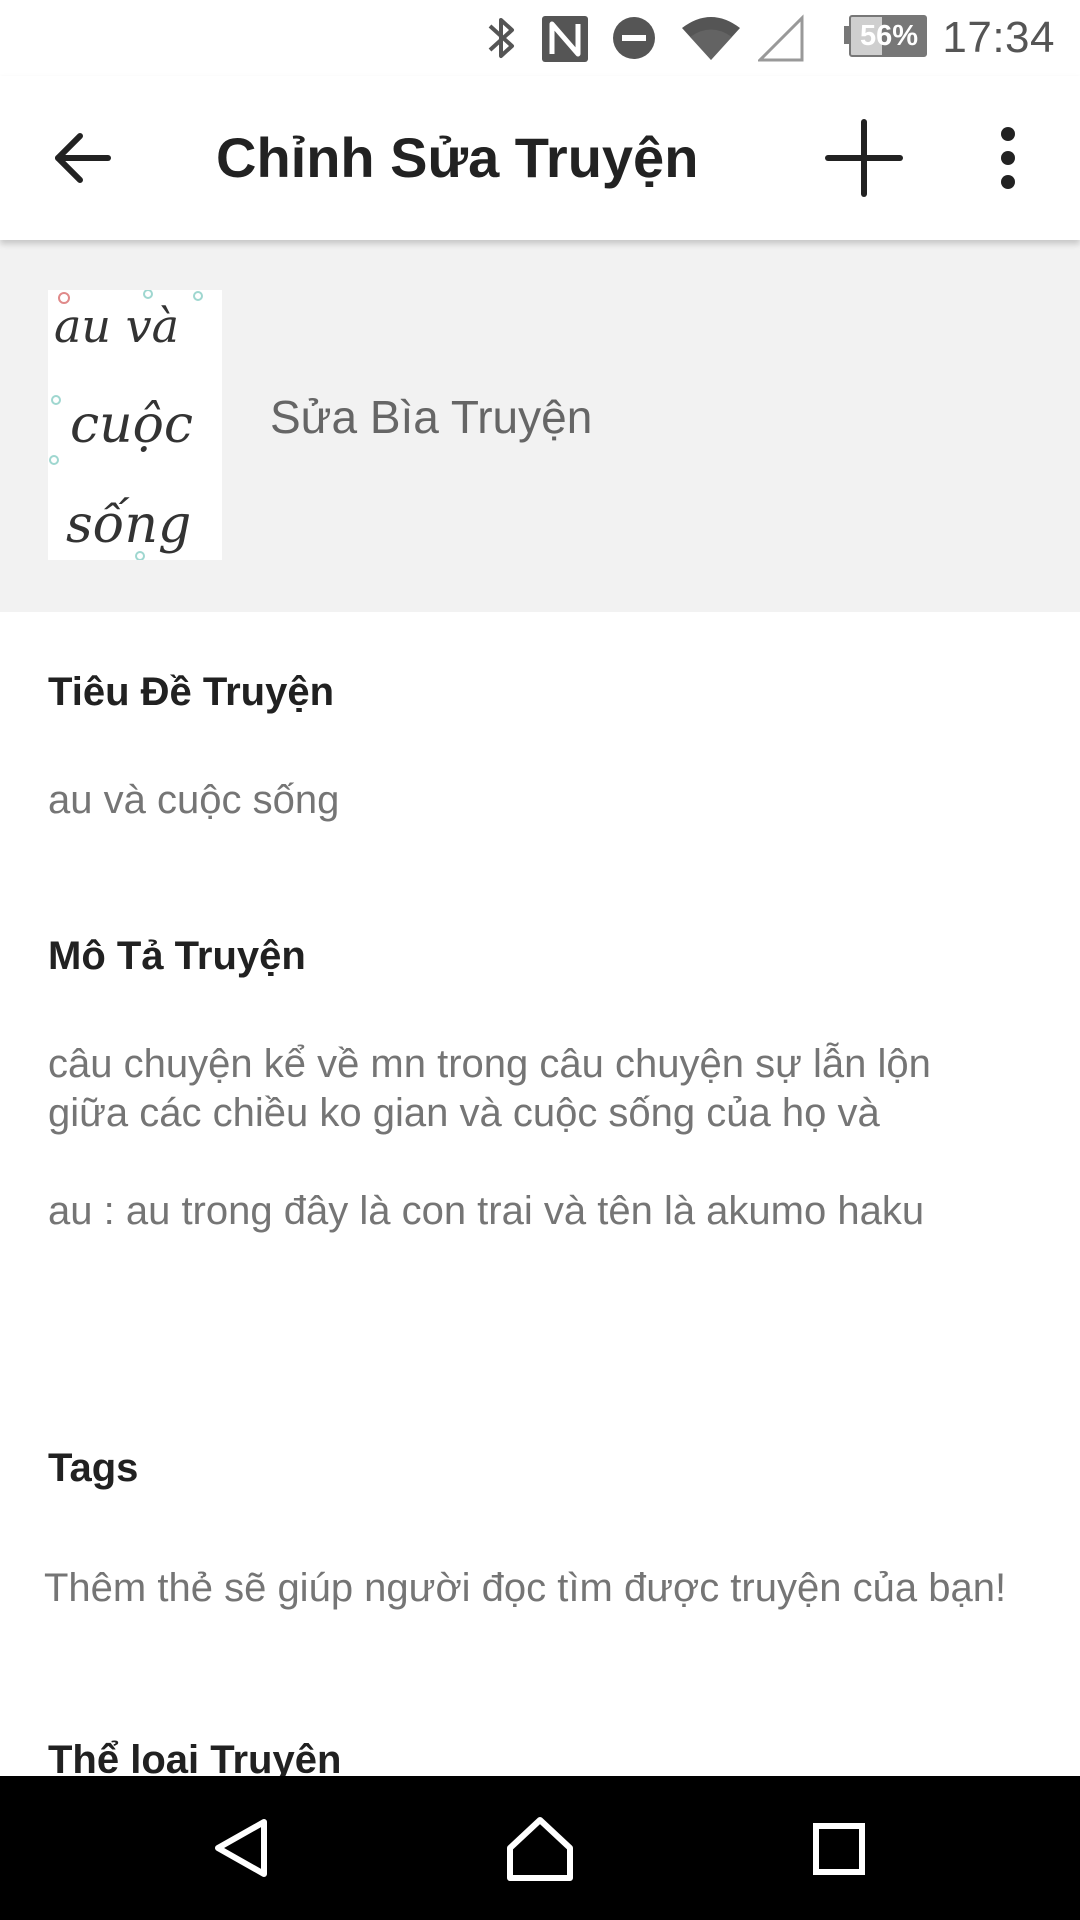 Image resolution: width=1080 pixels, height=1920 pixels. I want to click on do-not-disturb-icon, so click(634, 38).